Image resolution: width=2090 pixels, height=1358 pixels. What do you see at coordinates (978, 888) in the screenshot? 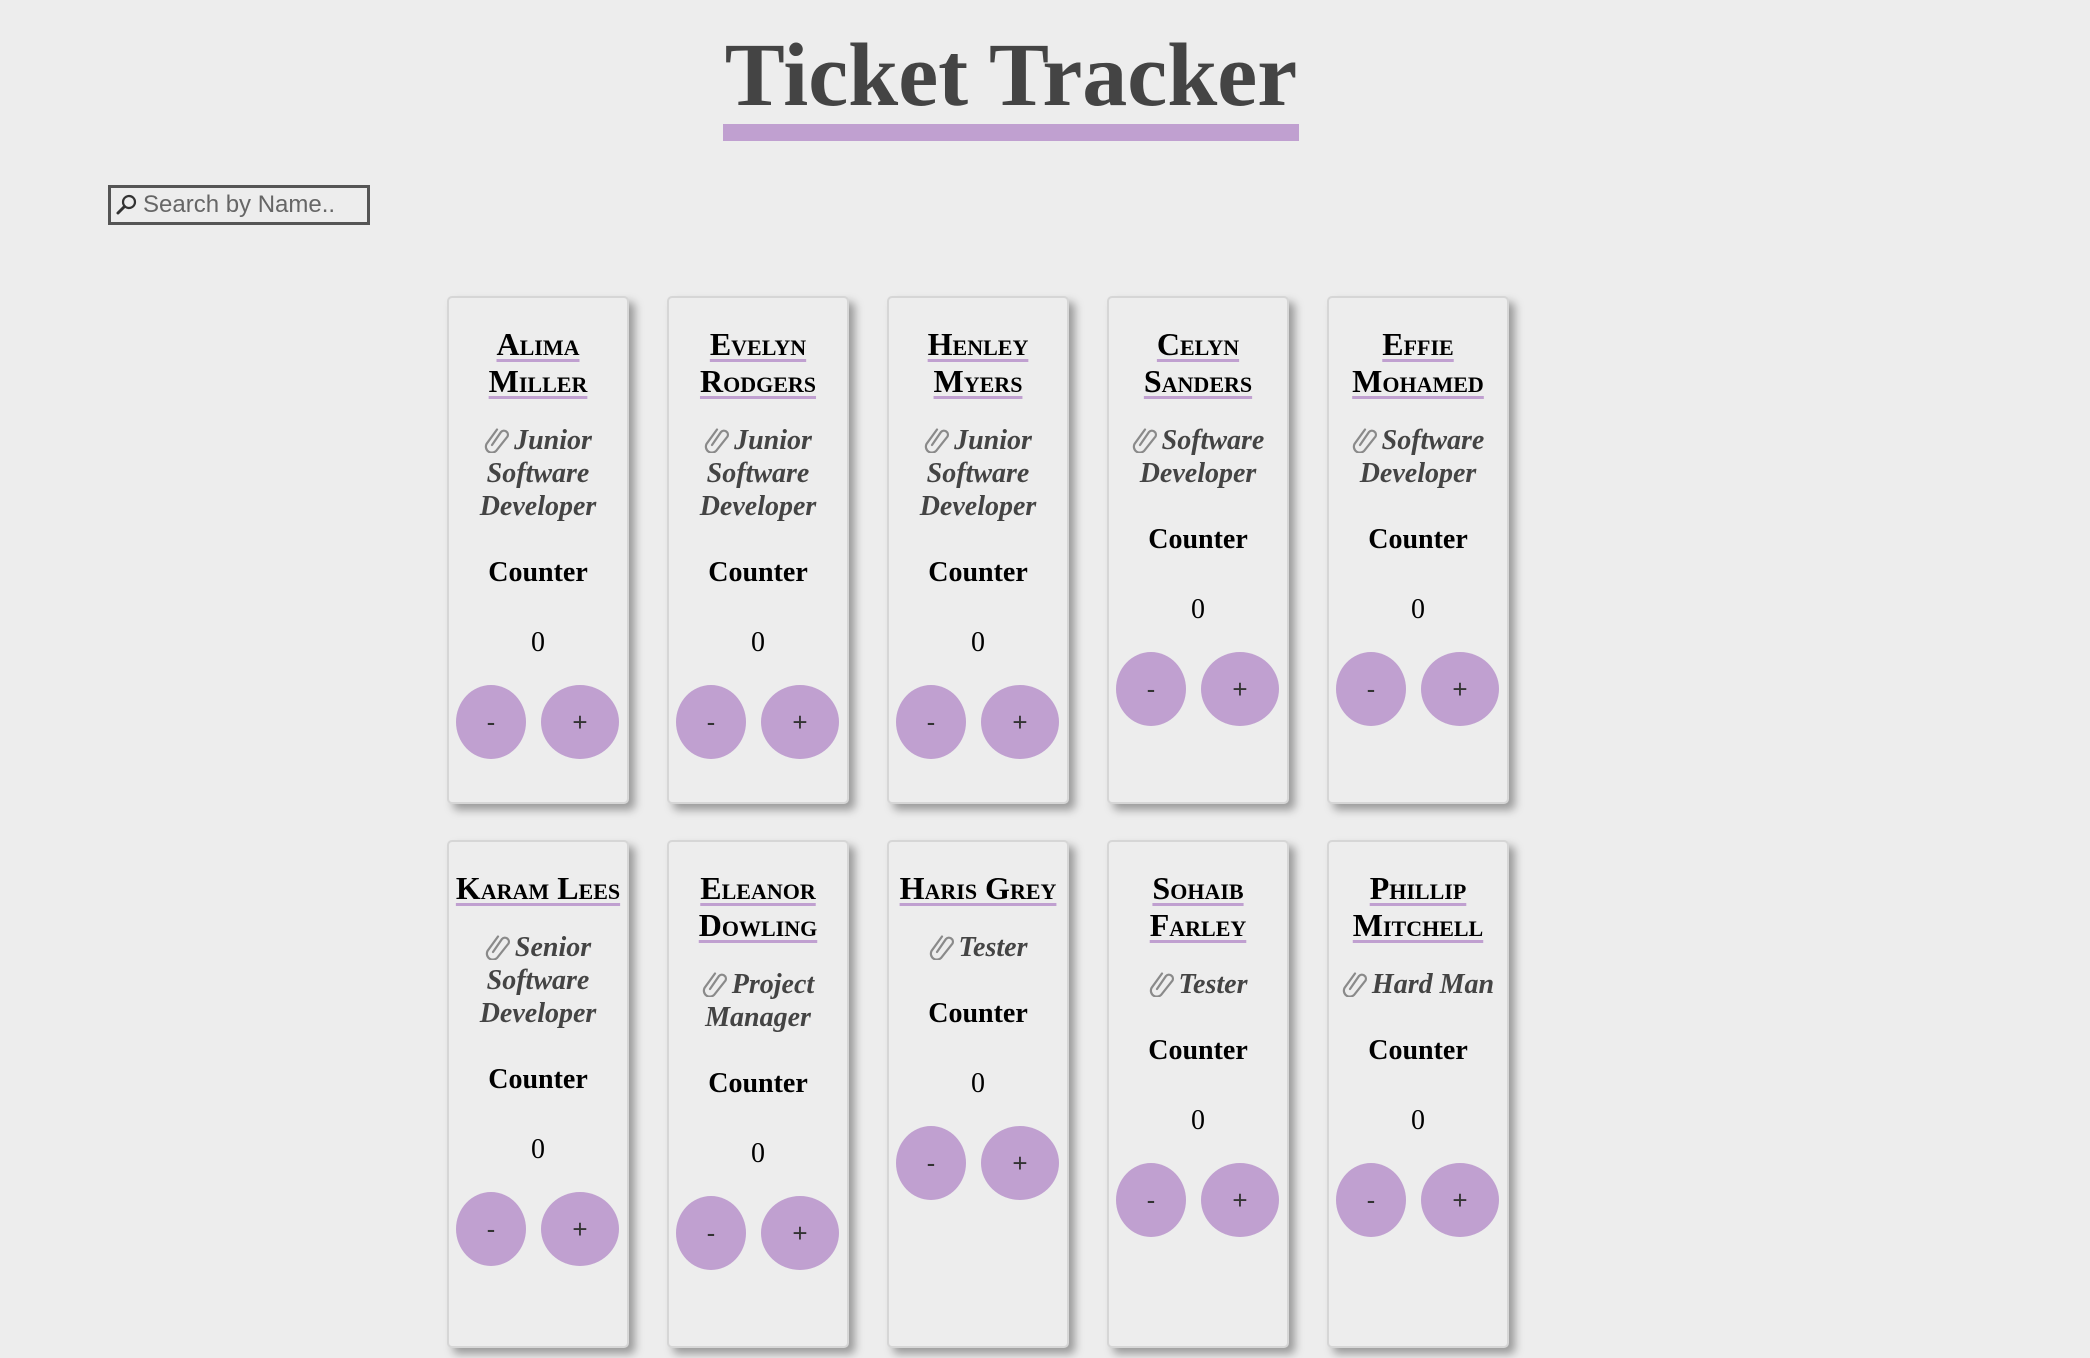
I see `employee-name: Haris Grey` at bounding box center [978, 888].